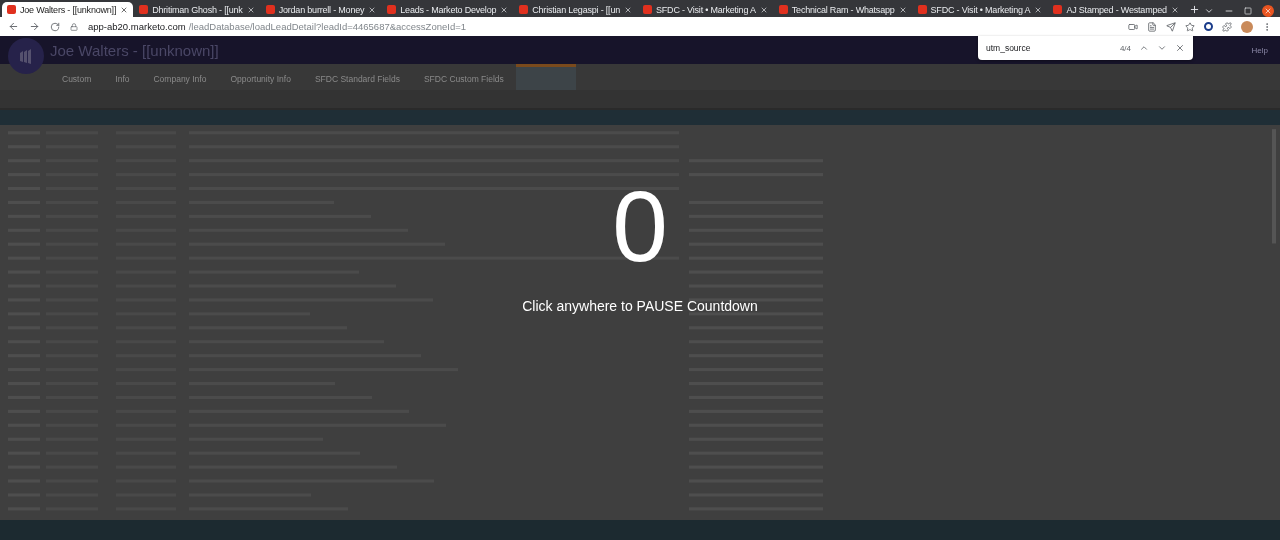  What do you see at coordinates (1125, 48) in the screenshot?
I see `match-count: 4/4` at bounding box center [1125, 48].